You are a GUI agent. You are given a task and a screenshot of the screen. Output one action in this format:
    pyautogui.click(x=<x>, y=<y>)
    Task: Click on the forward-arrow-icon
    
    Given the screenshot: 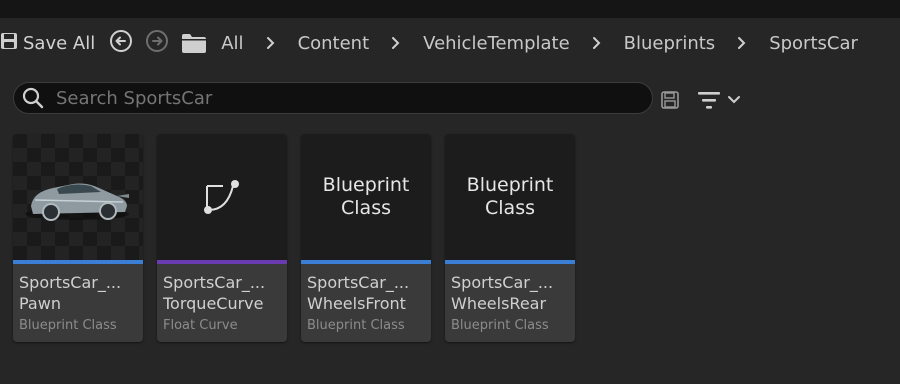 What is the action you would take?
    pyautogui.click(x=157, y=43)
    